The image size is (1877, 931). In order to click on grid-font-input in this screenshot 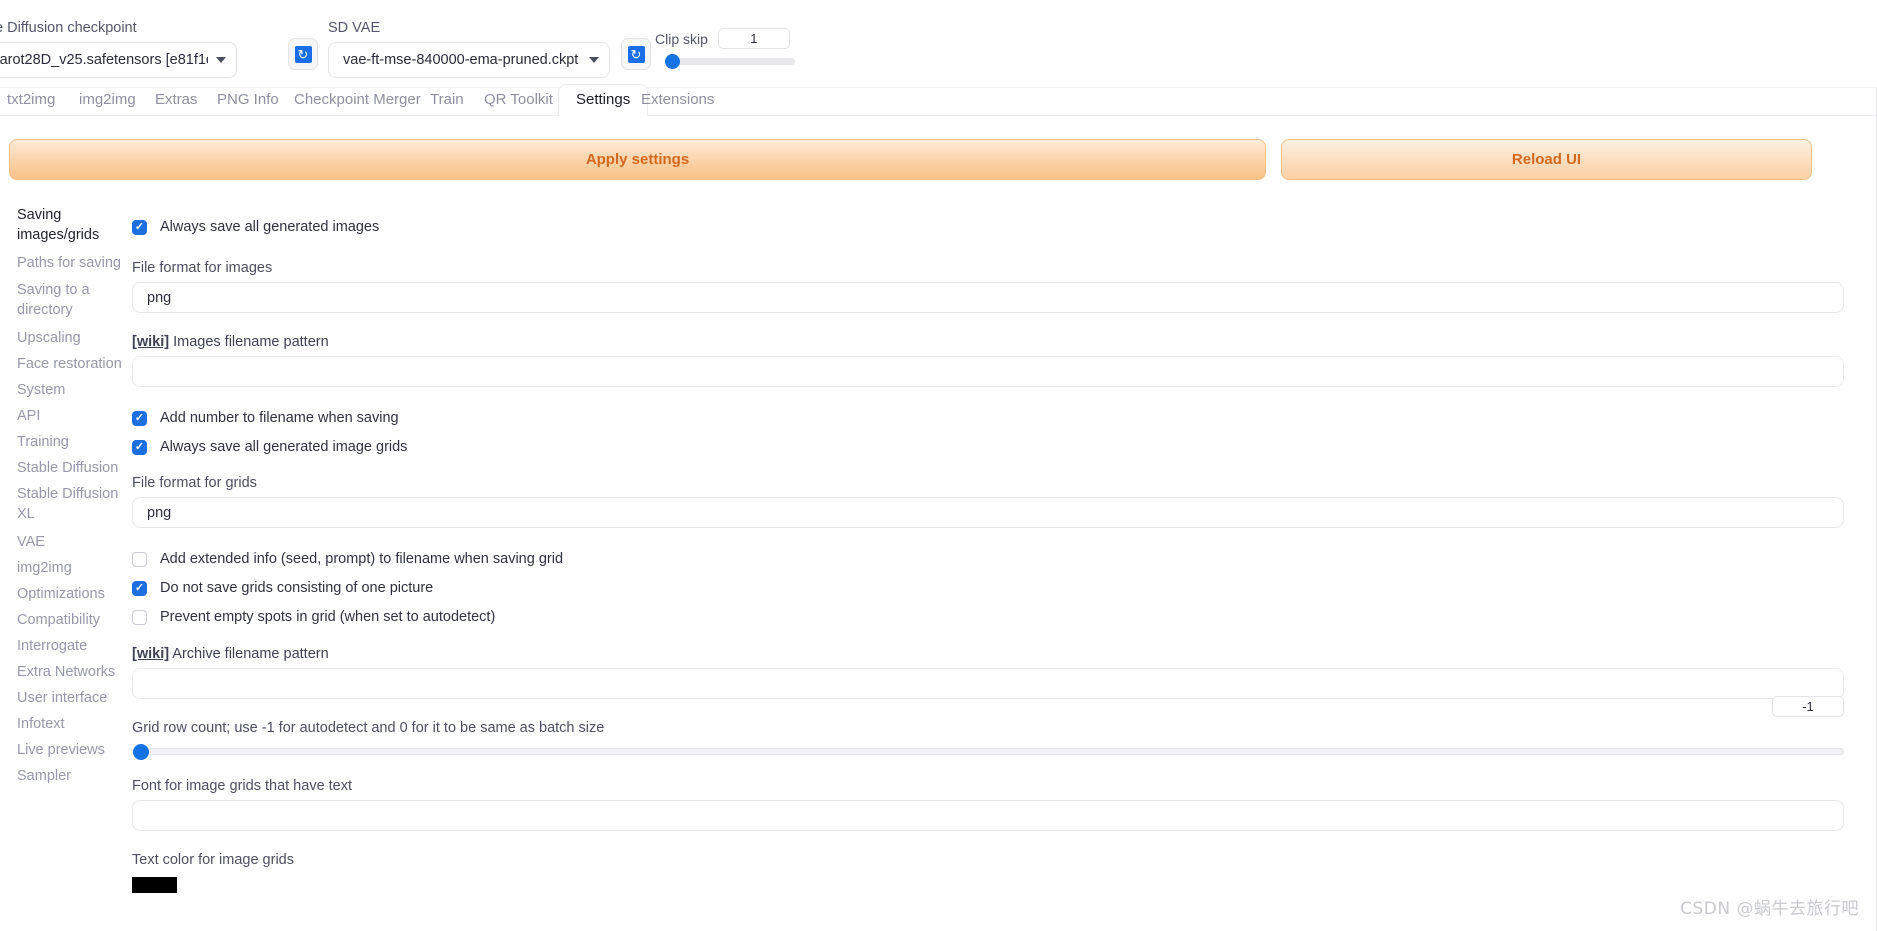, I will do `click(988, 815)`.